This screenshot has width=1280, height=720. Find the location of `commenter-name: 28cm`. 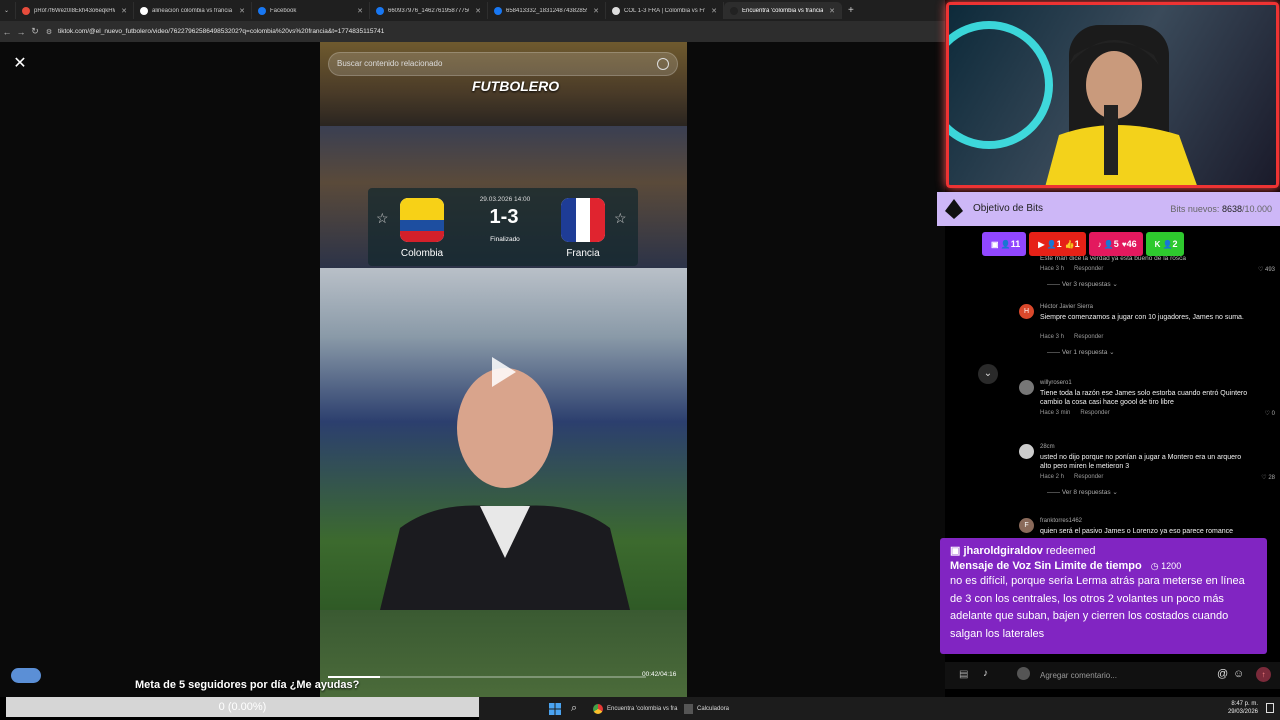

commenter-name: 28cm is located at coordinates (1047, 447).